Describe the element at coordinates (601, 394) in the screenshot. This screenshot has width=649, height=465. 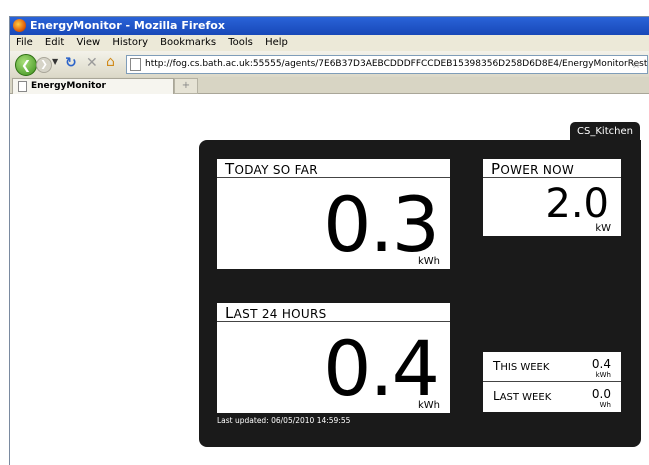
I see `last-week-value: 0.0` at that location.